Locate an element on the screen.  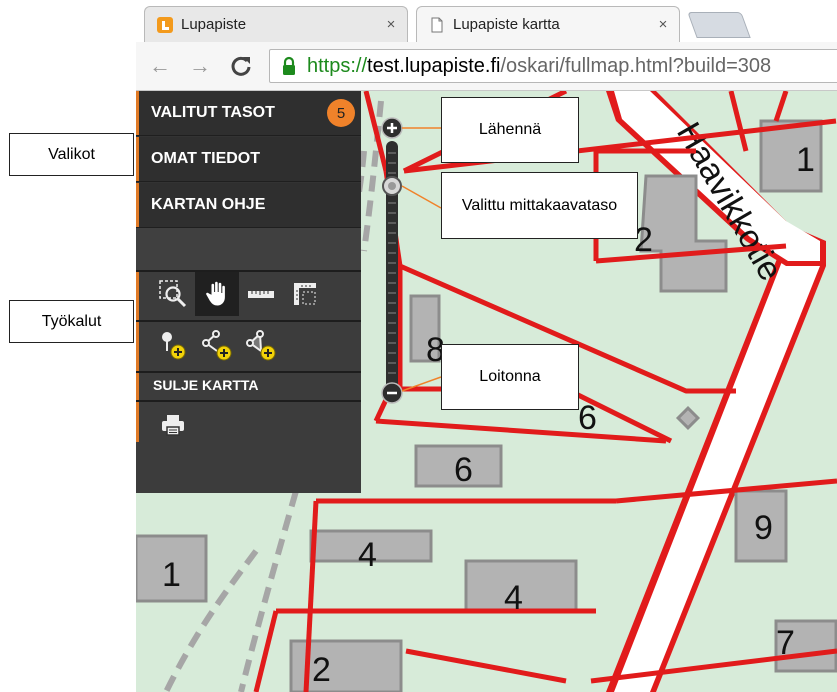
add-line-icon is located at coordinates (217, 345).